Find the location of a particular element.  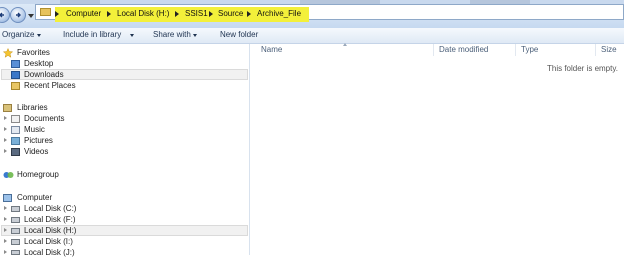

forward-button is located at coordinates (18, 15).